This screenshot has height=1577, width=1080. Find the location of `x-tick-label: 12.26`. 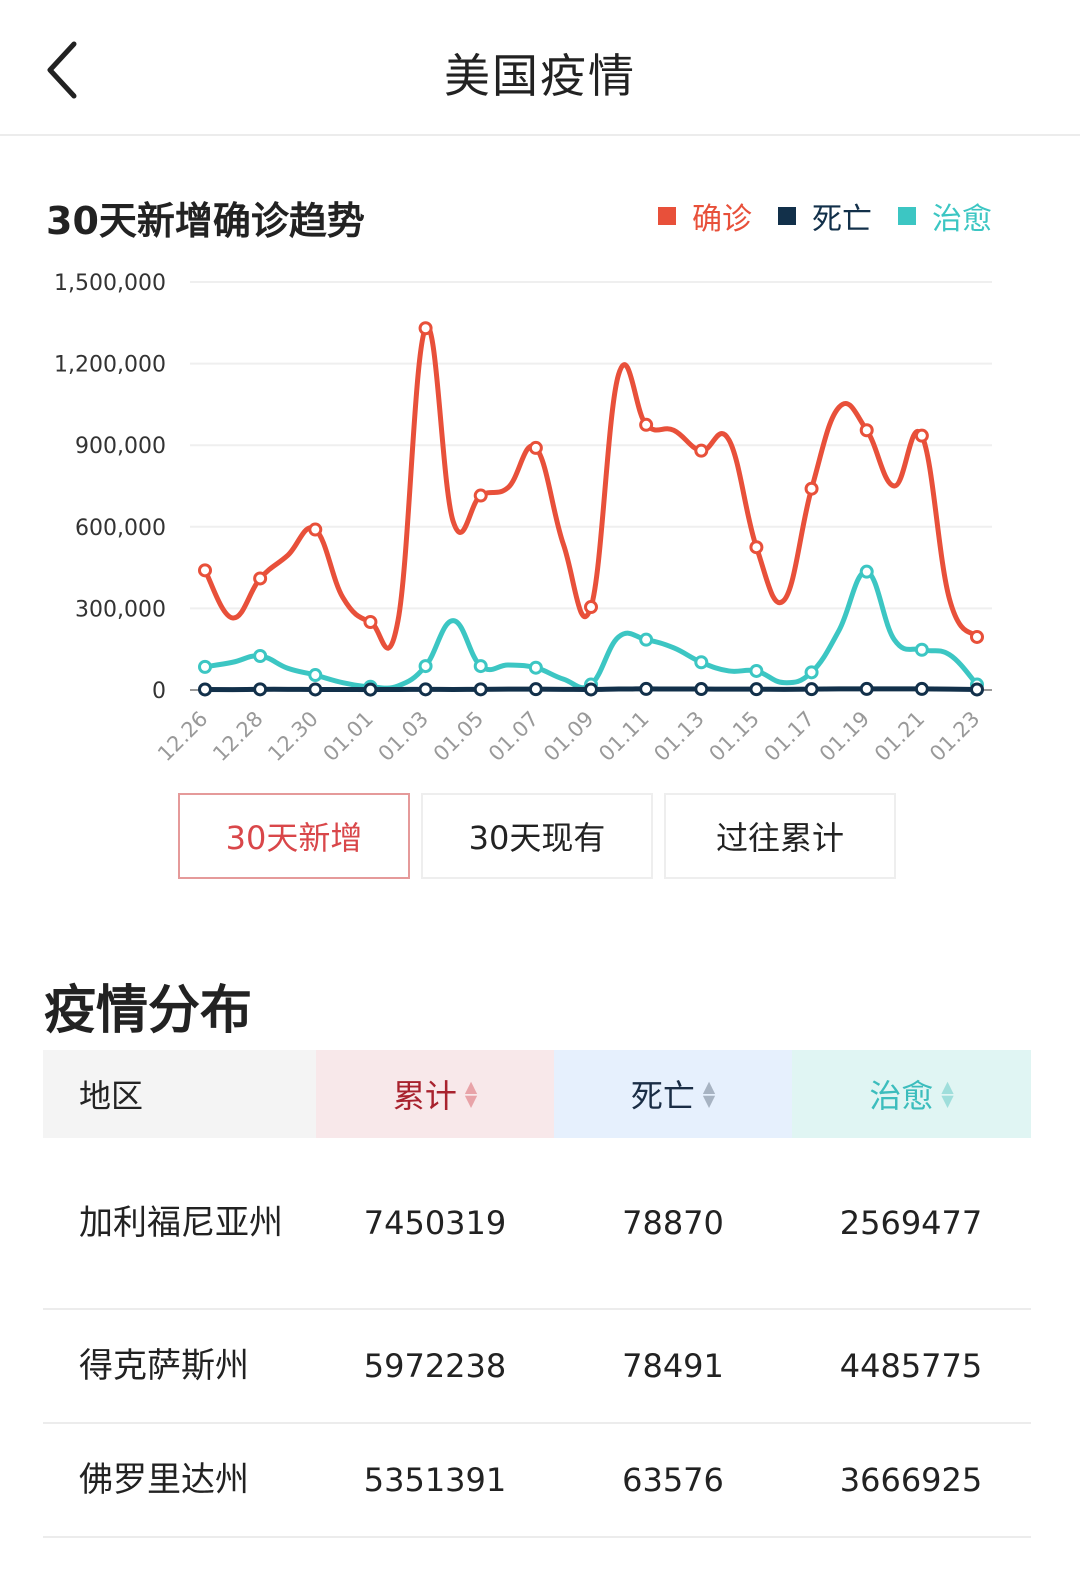

x-tick-label: 12.26 is located at coordinates (182, 736).